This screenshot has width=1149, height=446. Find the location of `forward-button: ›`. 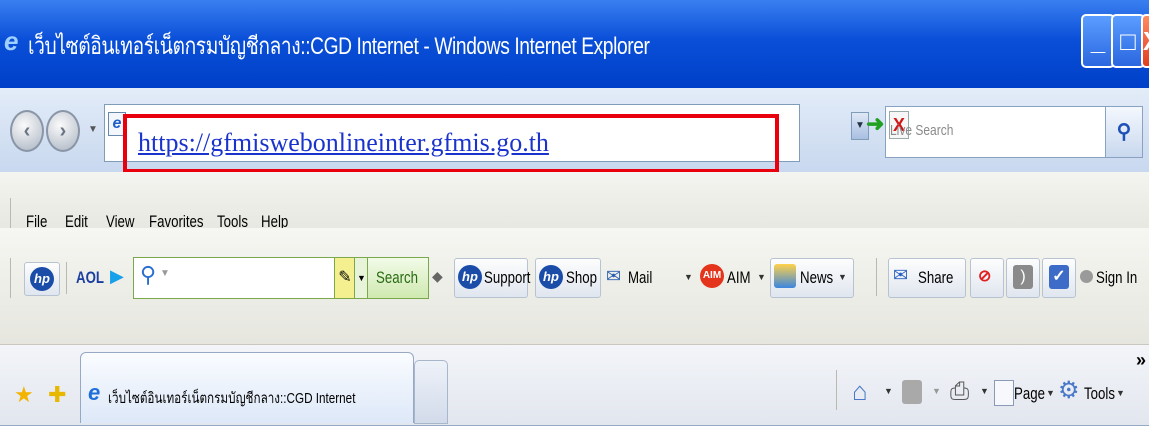

forward-button: › is located at coordinates (63, 131).